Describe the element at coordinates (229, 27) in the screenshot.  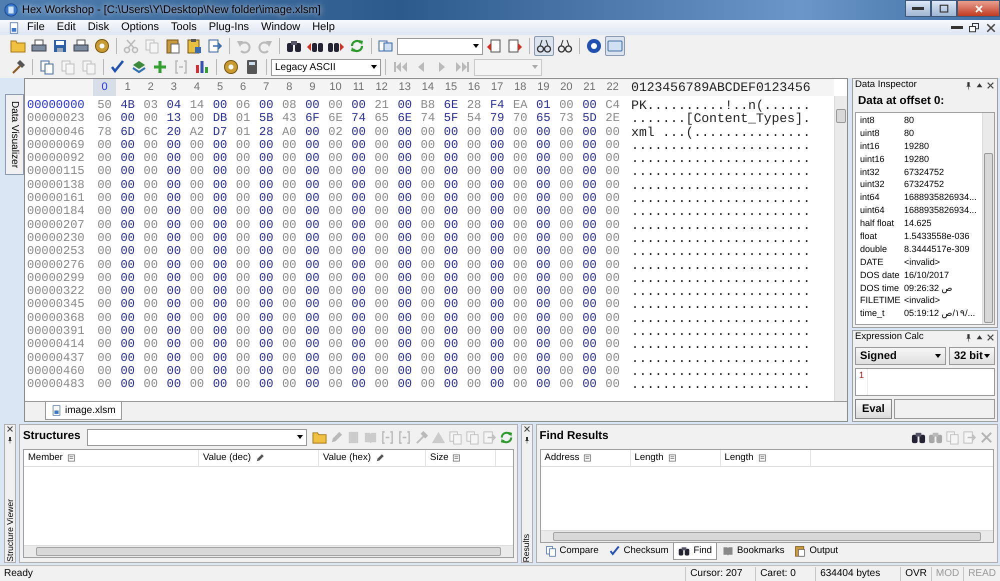
I see `menu-item: Plug-Ins` at that location.